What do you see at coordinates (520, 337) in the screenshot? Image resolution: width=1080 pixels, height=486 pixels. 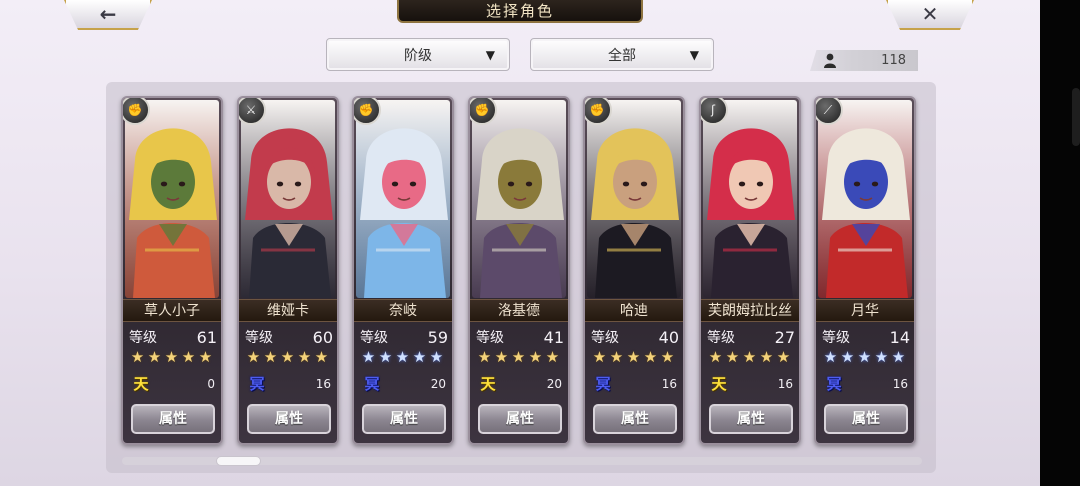 I see `level-row: 等级 41` at bounding box center [520, 337].